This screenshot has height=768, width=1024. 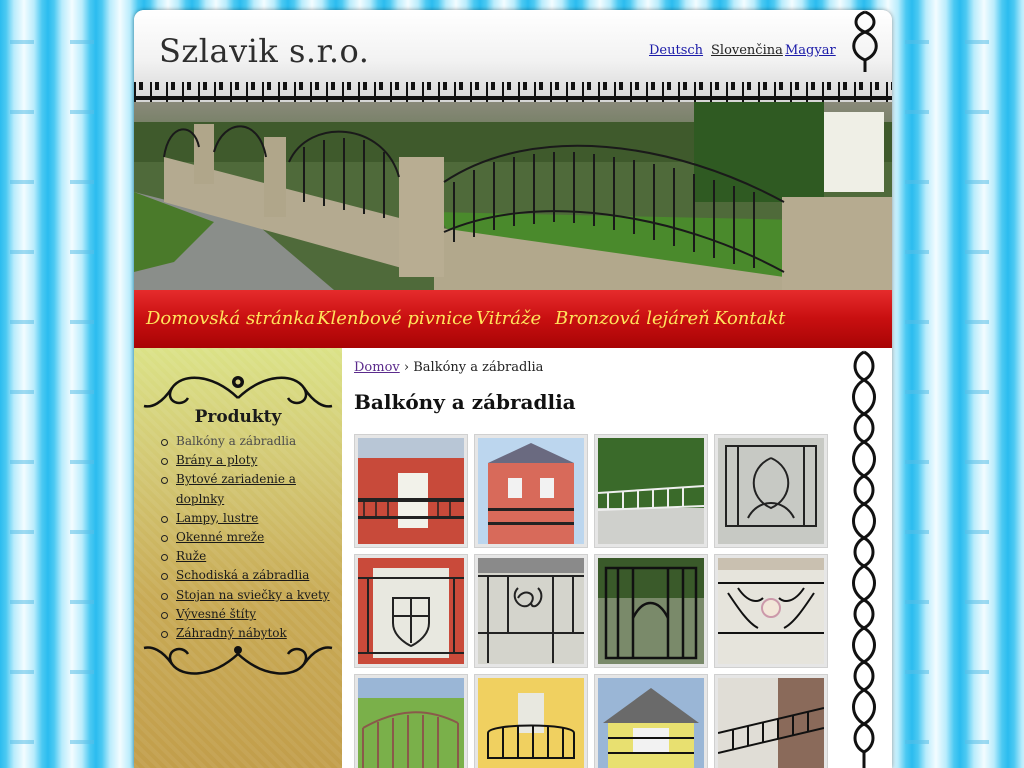 I want to click on sidebar-link: Lampy, lustre, so click(x=217, y=518).